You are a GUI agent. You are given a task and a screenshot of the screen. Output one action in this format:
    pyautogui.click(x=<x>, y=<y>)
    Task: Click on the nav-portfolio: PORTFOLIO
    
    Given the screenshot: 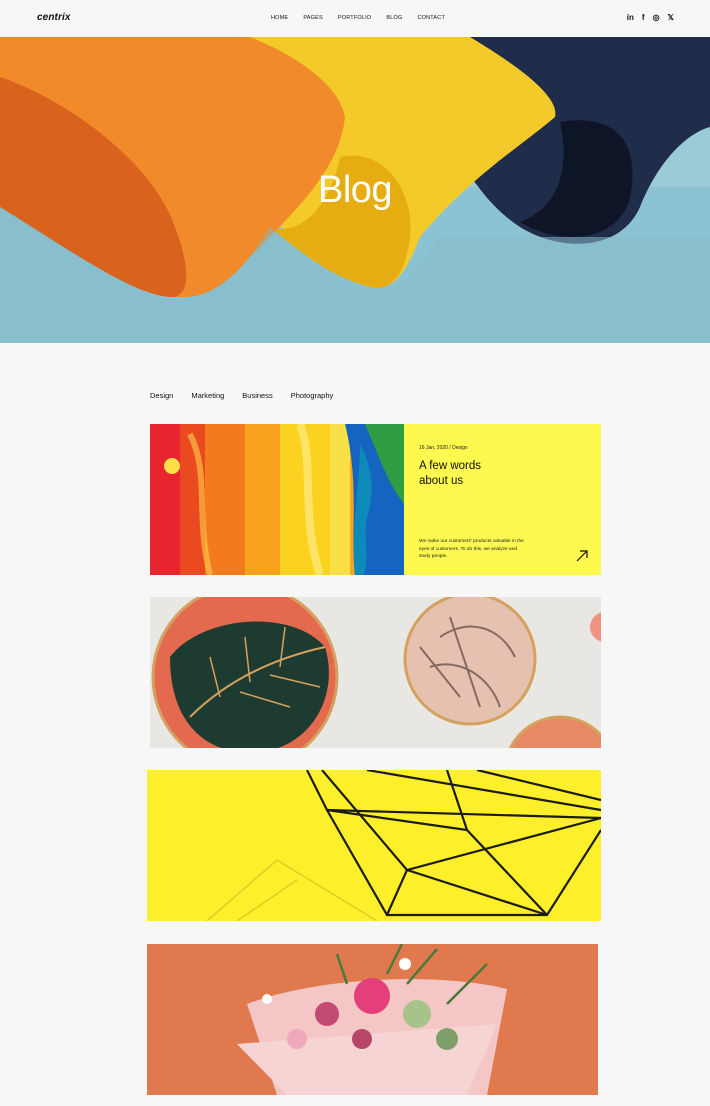 What is the action you would take?
    pyautogui.click(x=354, y=18)
    